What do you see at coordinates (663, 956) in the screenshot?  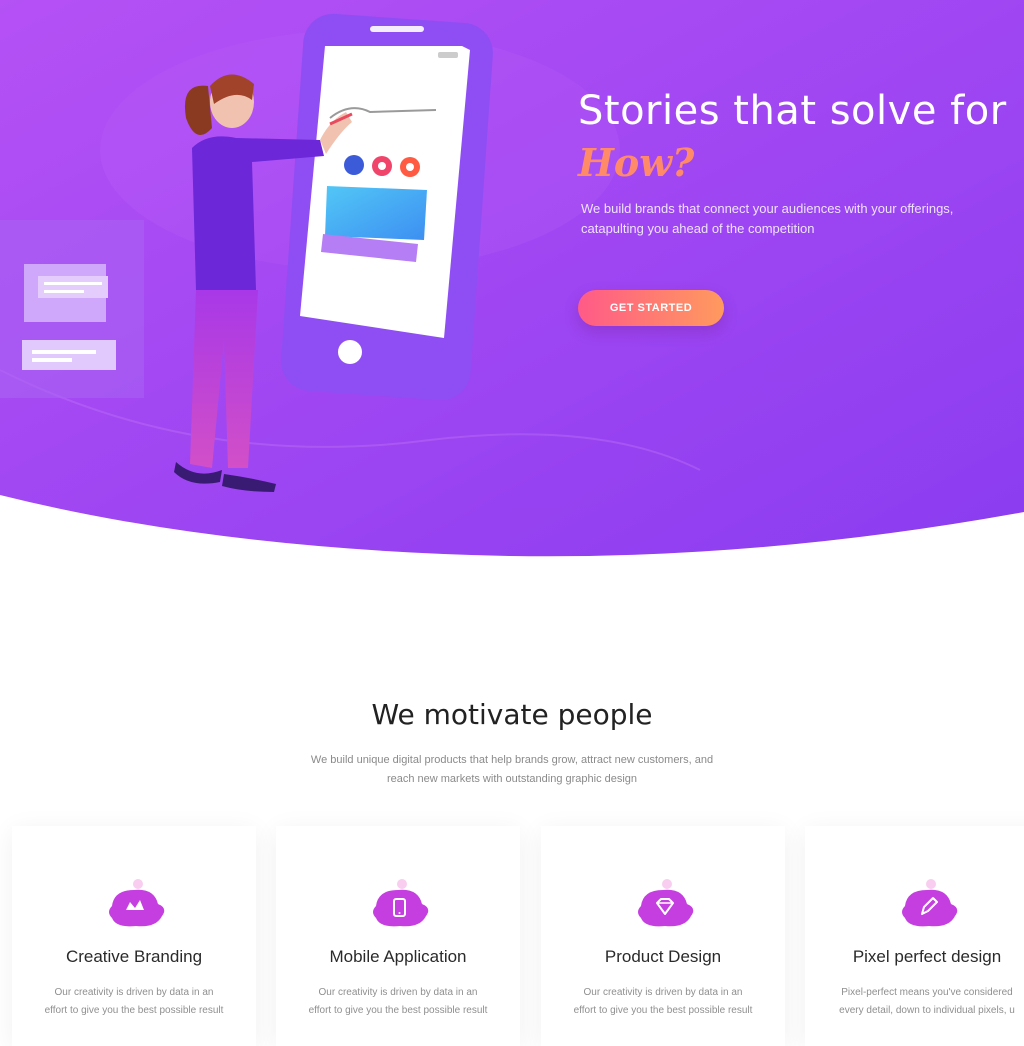 I see `service-title: Product Design` at bounding box center [663, 956].